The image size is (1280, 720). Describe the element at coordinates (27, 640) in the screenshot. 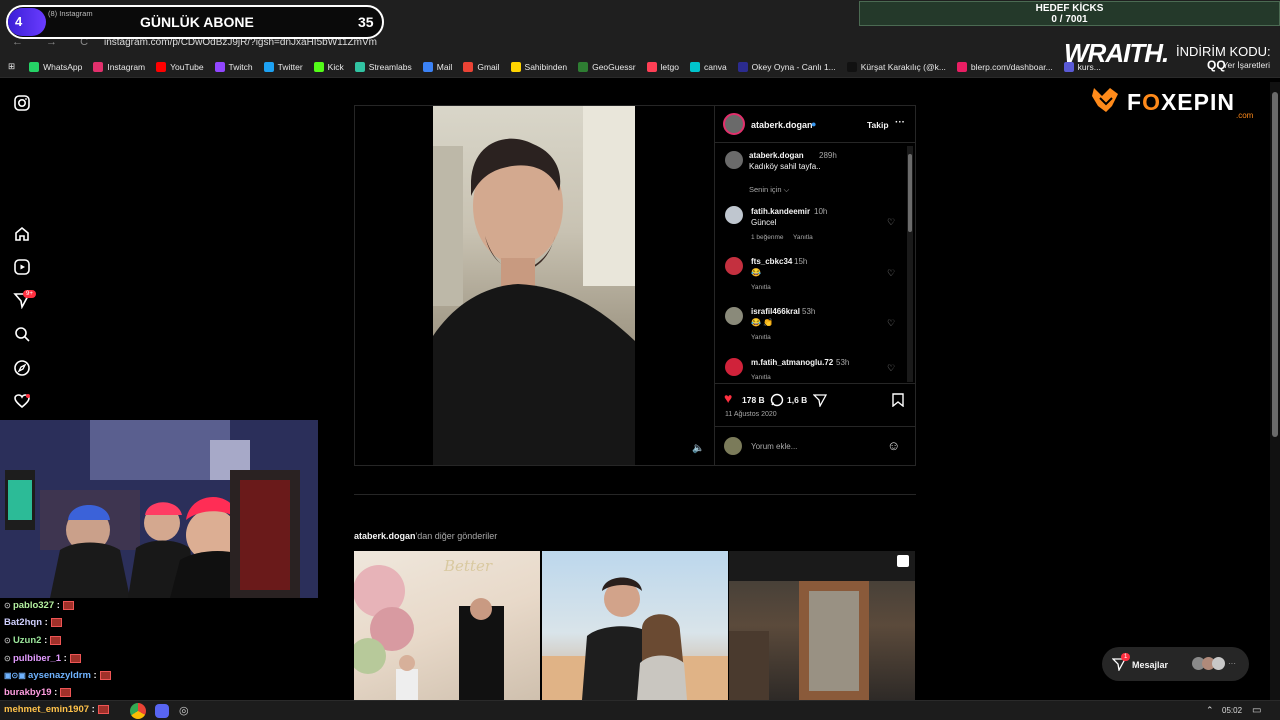

I see `chat-username: Uzun2` at that location.